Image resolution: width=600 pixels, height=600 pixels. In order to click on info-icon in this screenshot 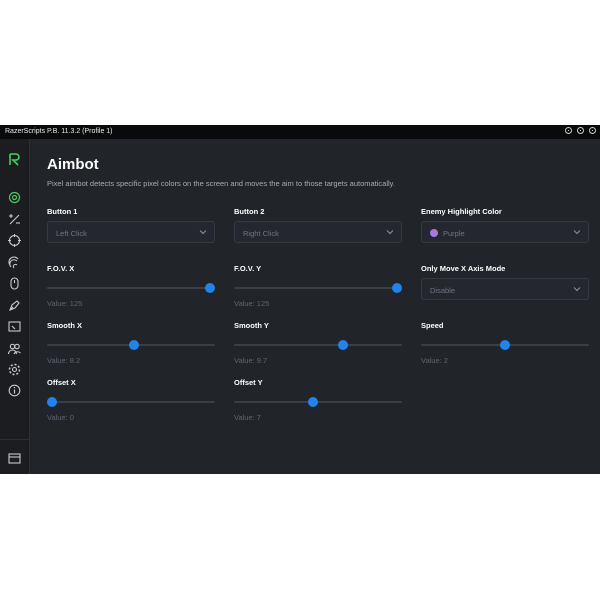, I will do `click(14, 390)`.